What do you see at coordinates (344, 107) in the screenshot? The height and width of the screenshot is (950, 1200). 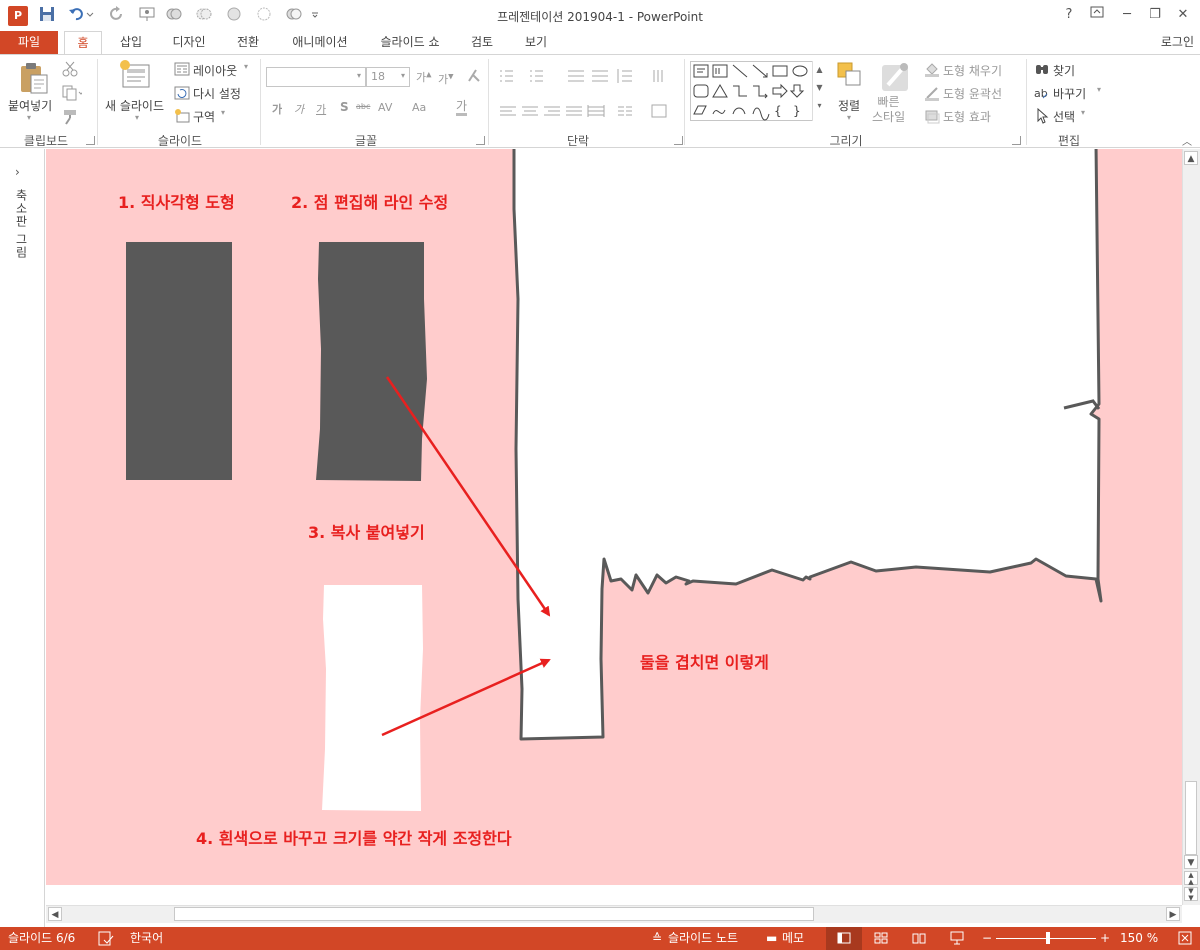 I see `text-shadow-button: S` at bounding box center [344, 107].